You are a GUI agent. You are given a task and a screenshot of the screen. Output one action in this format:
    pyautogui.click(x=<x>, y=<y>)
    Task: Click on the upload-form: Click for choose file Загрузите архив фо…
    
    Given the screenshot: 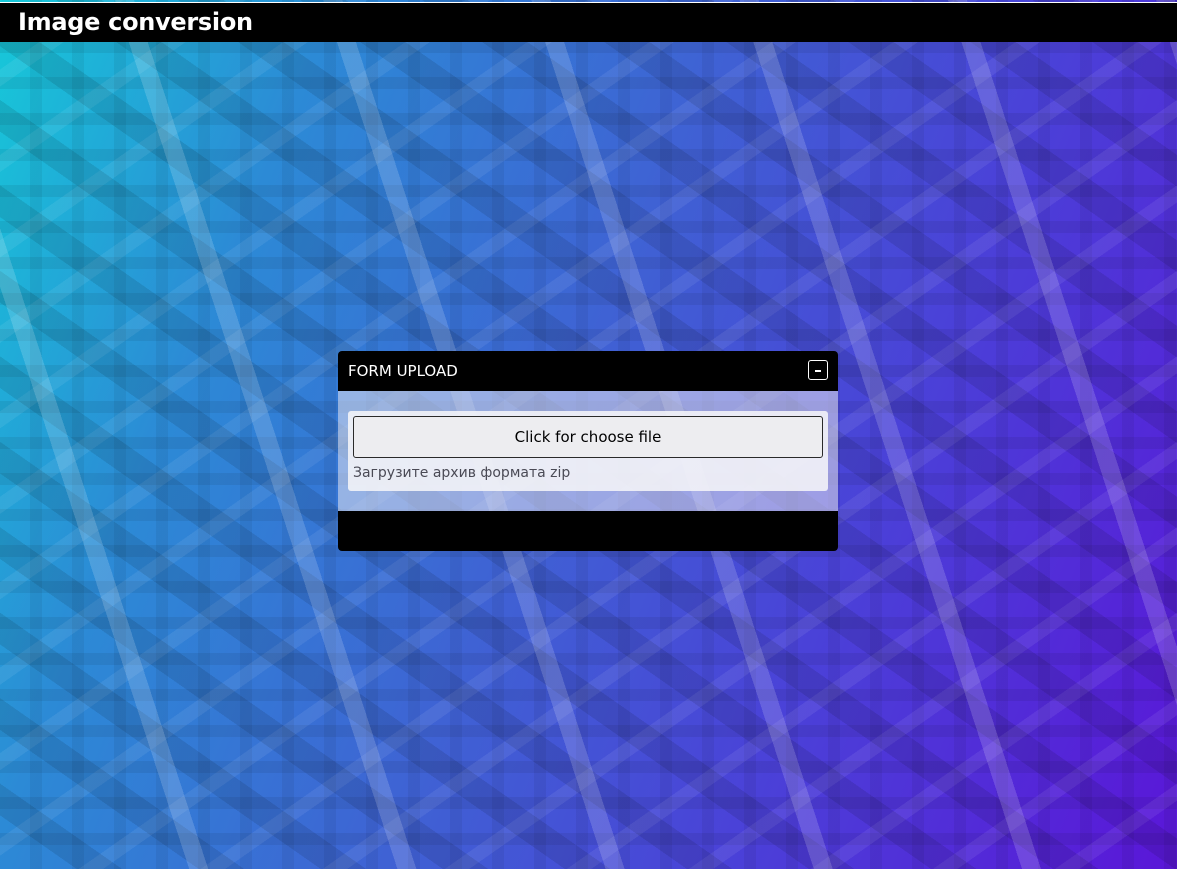 What is the action you would take?
    pyautogui.click(x=588, y=451)
    